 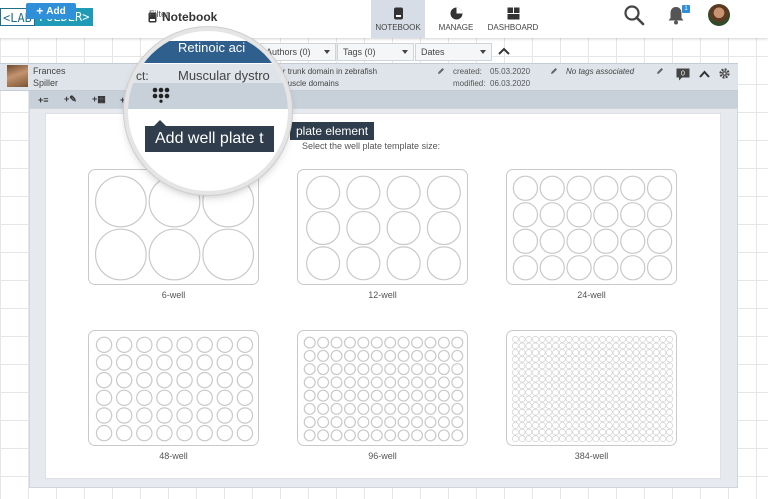 I want to click on add-button: + Add, so click(x=51, y=11).